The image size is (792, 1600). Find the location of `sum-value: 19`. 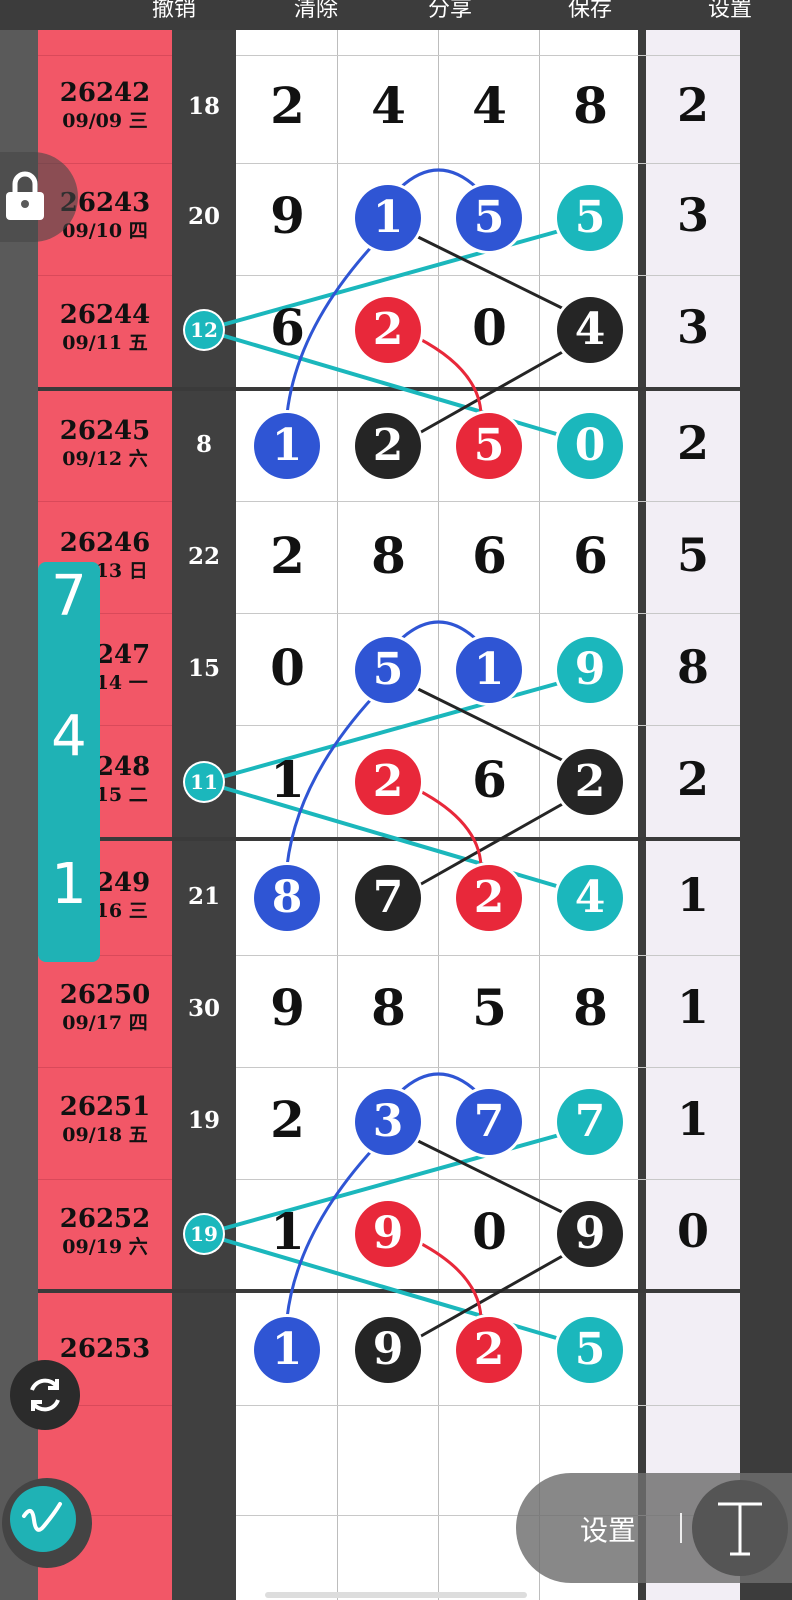

sum-value: 19 is located at coordinates (203, 1120).